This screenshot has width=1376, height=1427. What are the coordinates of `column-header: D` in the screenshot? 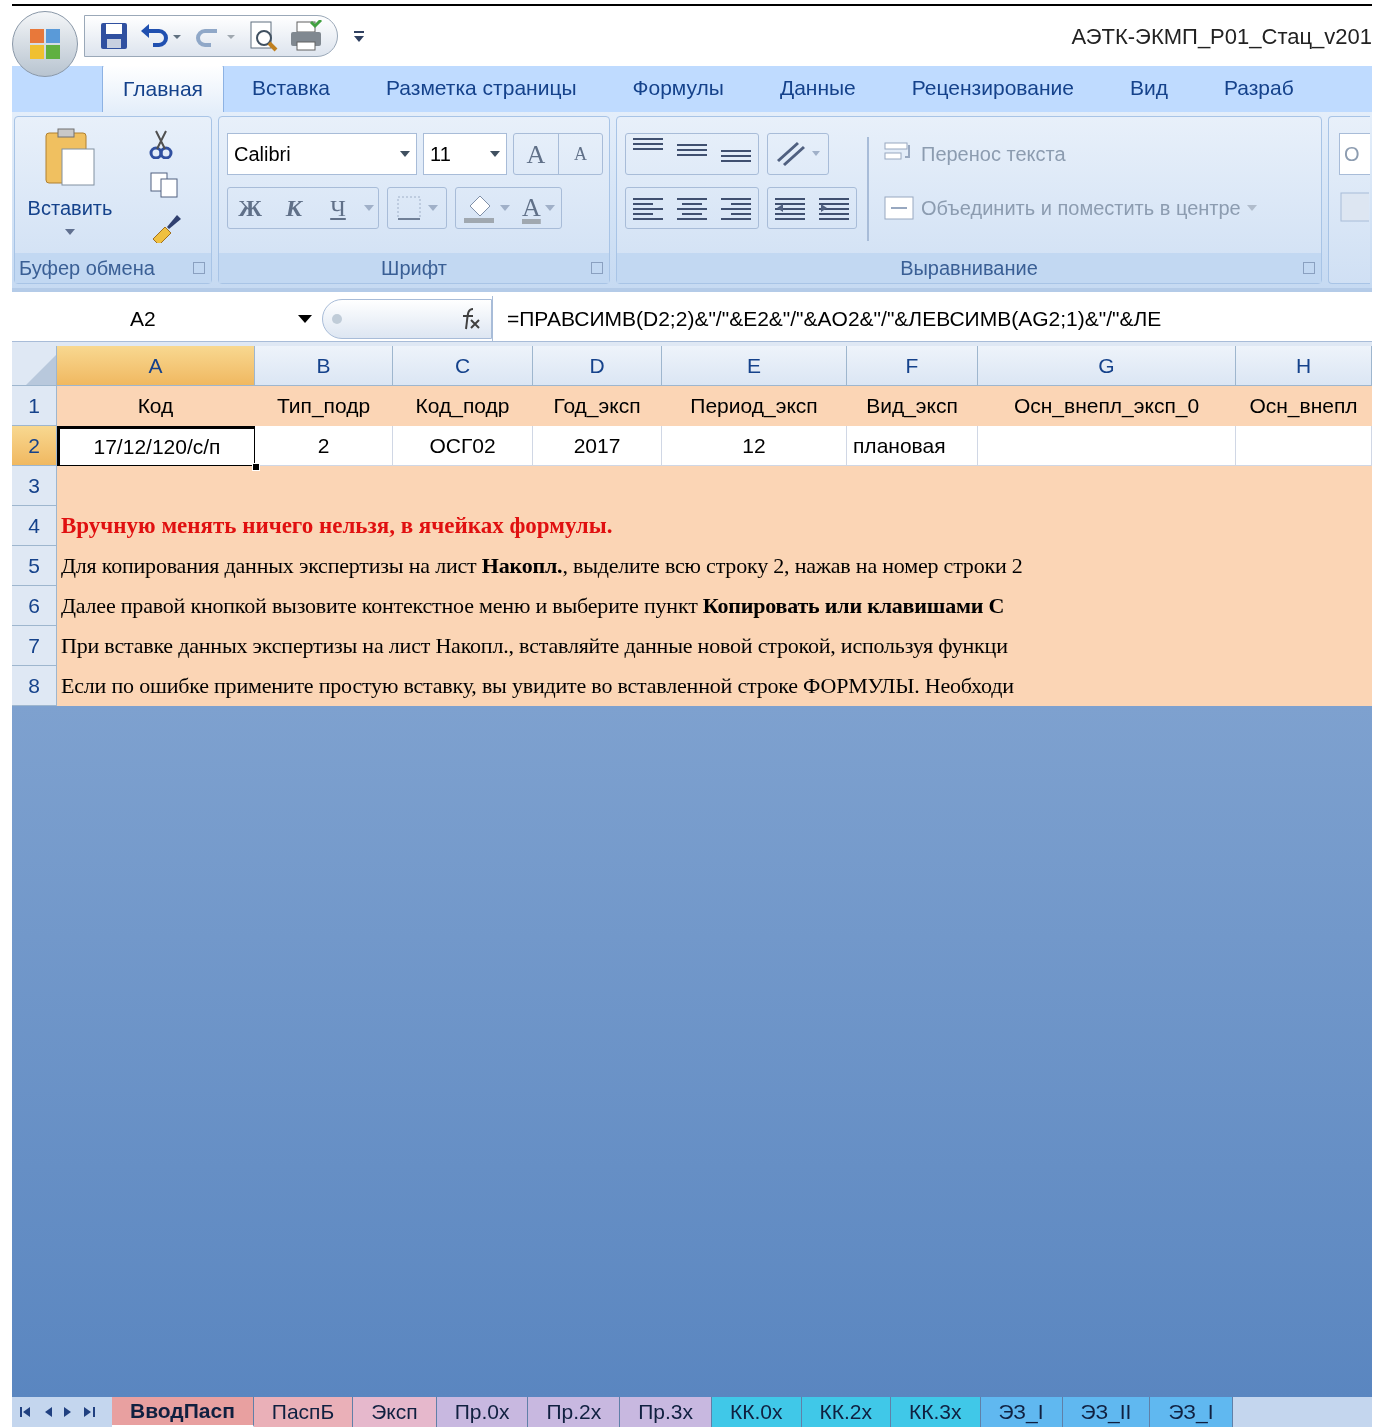 It's located at (597, 366).